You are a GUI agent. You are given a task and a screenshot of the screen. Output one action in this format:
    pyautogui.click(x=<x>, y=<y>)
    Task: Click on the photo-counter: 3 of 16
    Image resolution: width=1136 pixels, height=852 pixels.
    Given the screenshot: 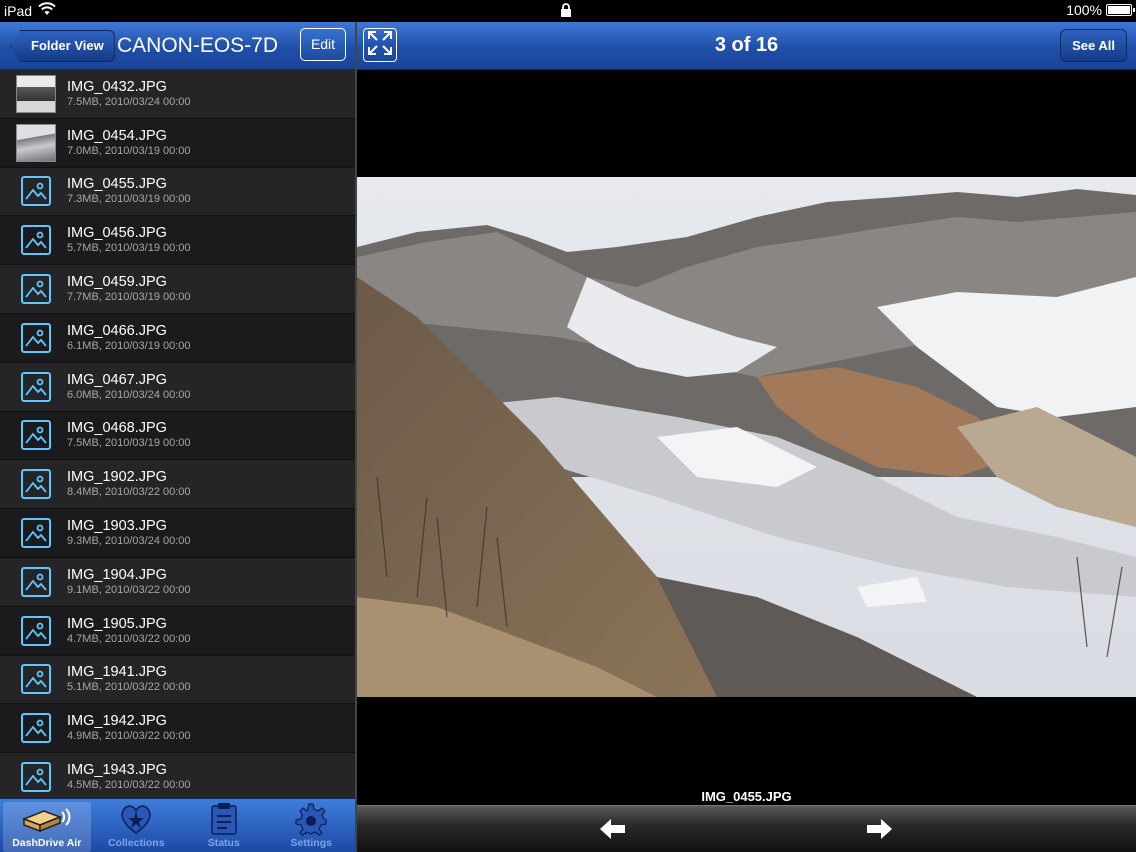 What is the action you would take?
    pyautogui.click(x=746, y=45)
    